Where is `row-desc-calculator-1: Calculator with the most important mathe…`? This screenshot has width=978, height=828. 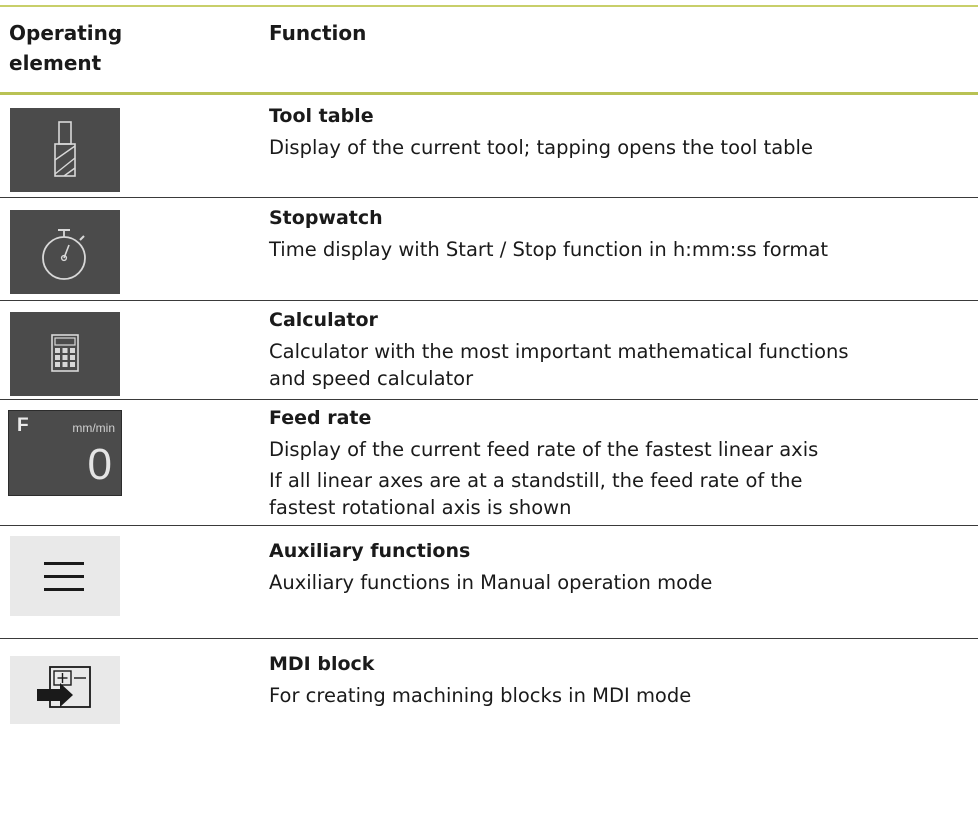
row-desc-calculator-1: Calculator with the most important mathe… is located at coordinates (559, 351).